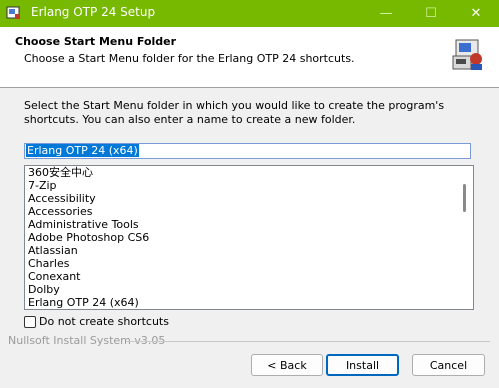  I want to click on installer-icon, so click(467, 54).